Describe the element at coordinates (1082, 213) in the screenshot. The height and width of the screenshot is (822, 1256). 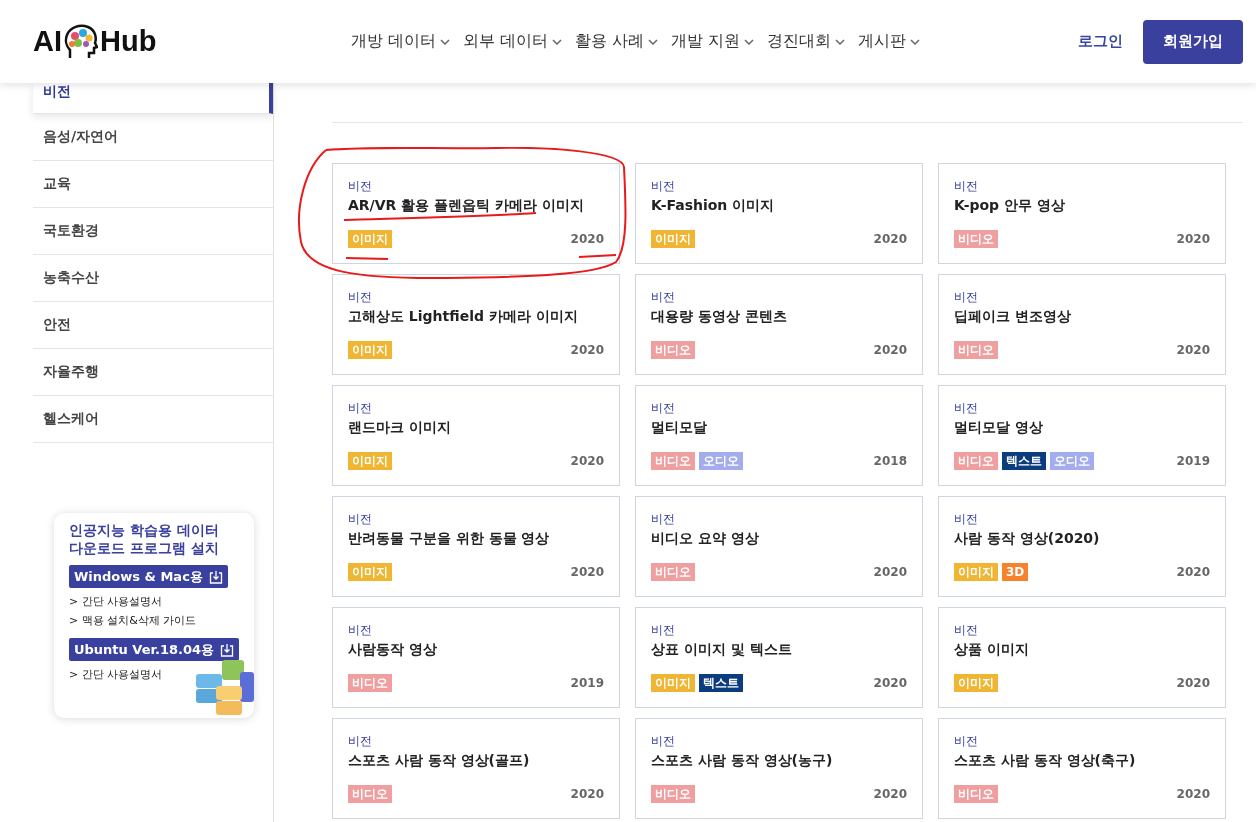
I see `dataset-card: 비전 K-pop 안무 영상 비디오 2020` at that location.